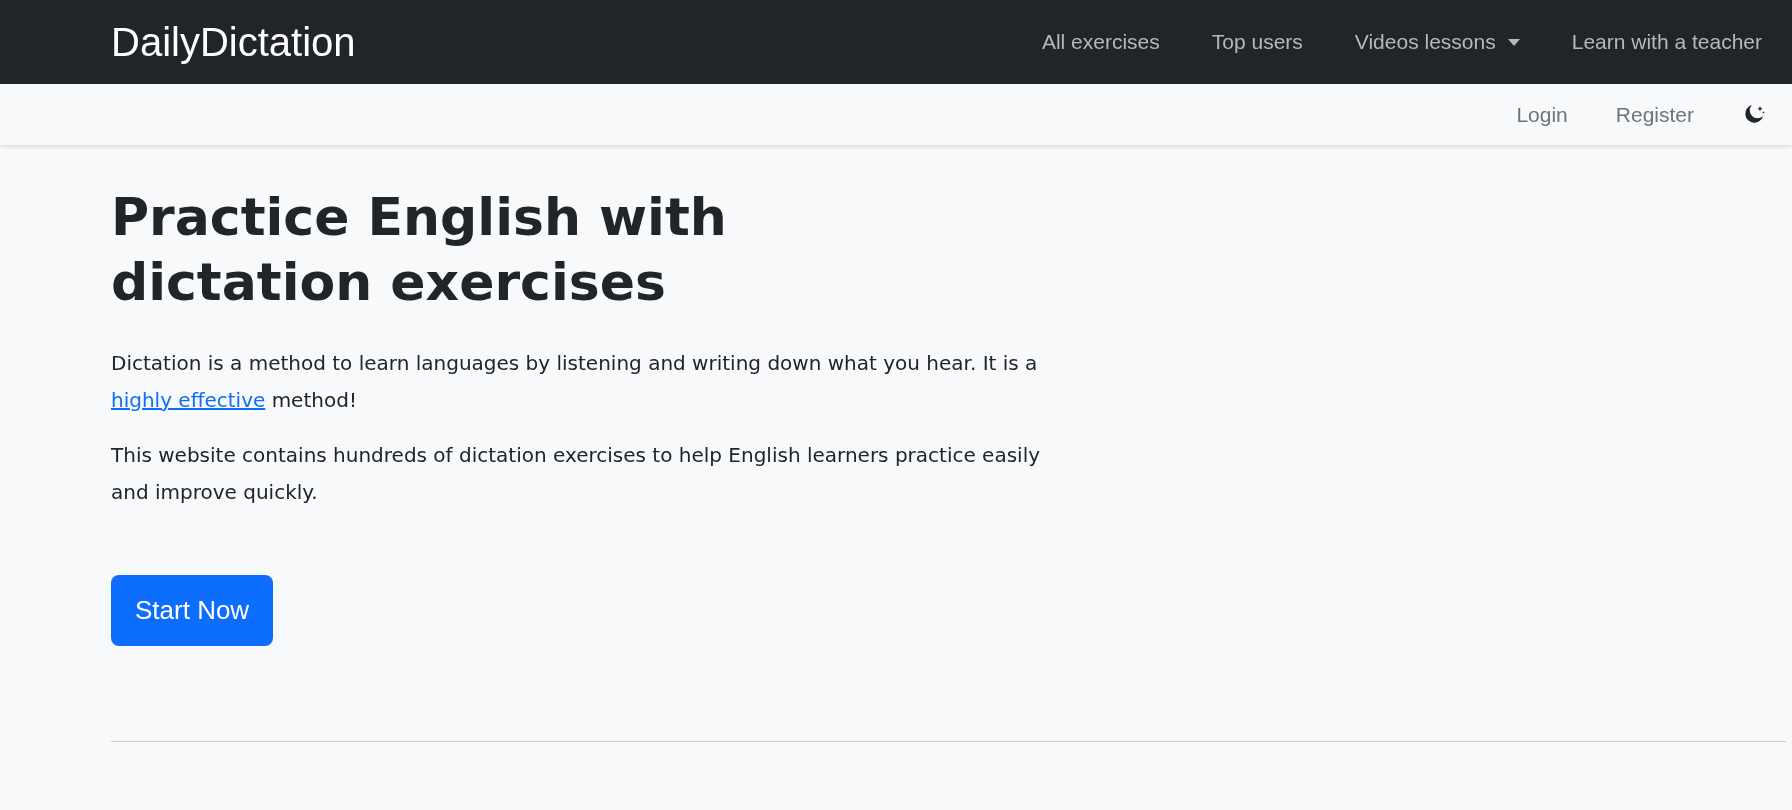  Describe the element at coordinates (192, 610) in the screenshot. I see `start-now-button: Start Now` at that location.